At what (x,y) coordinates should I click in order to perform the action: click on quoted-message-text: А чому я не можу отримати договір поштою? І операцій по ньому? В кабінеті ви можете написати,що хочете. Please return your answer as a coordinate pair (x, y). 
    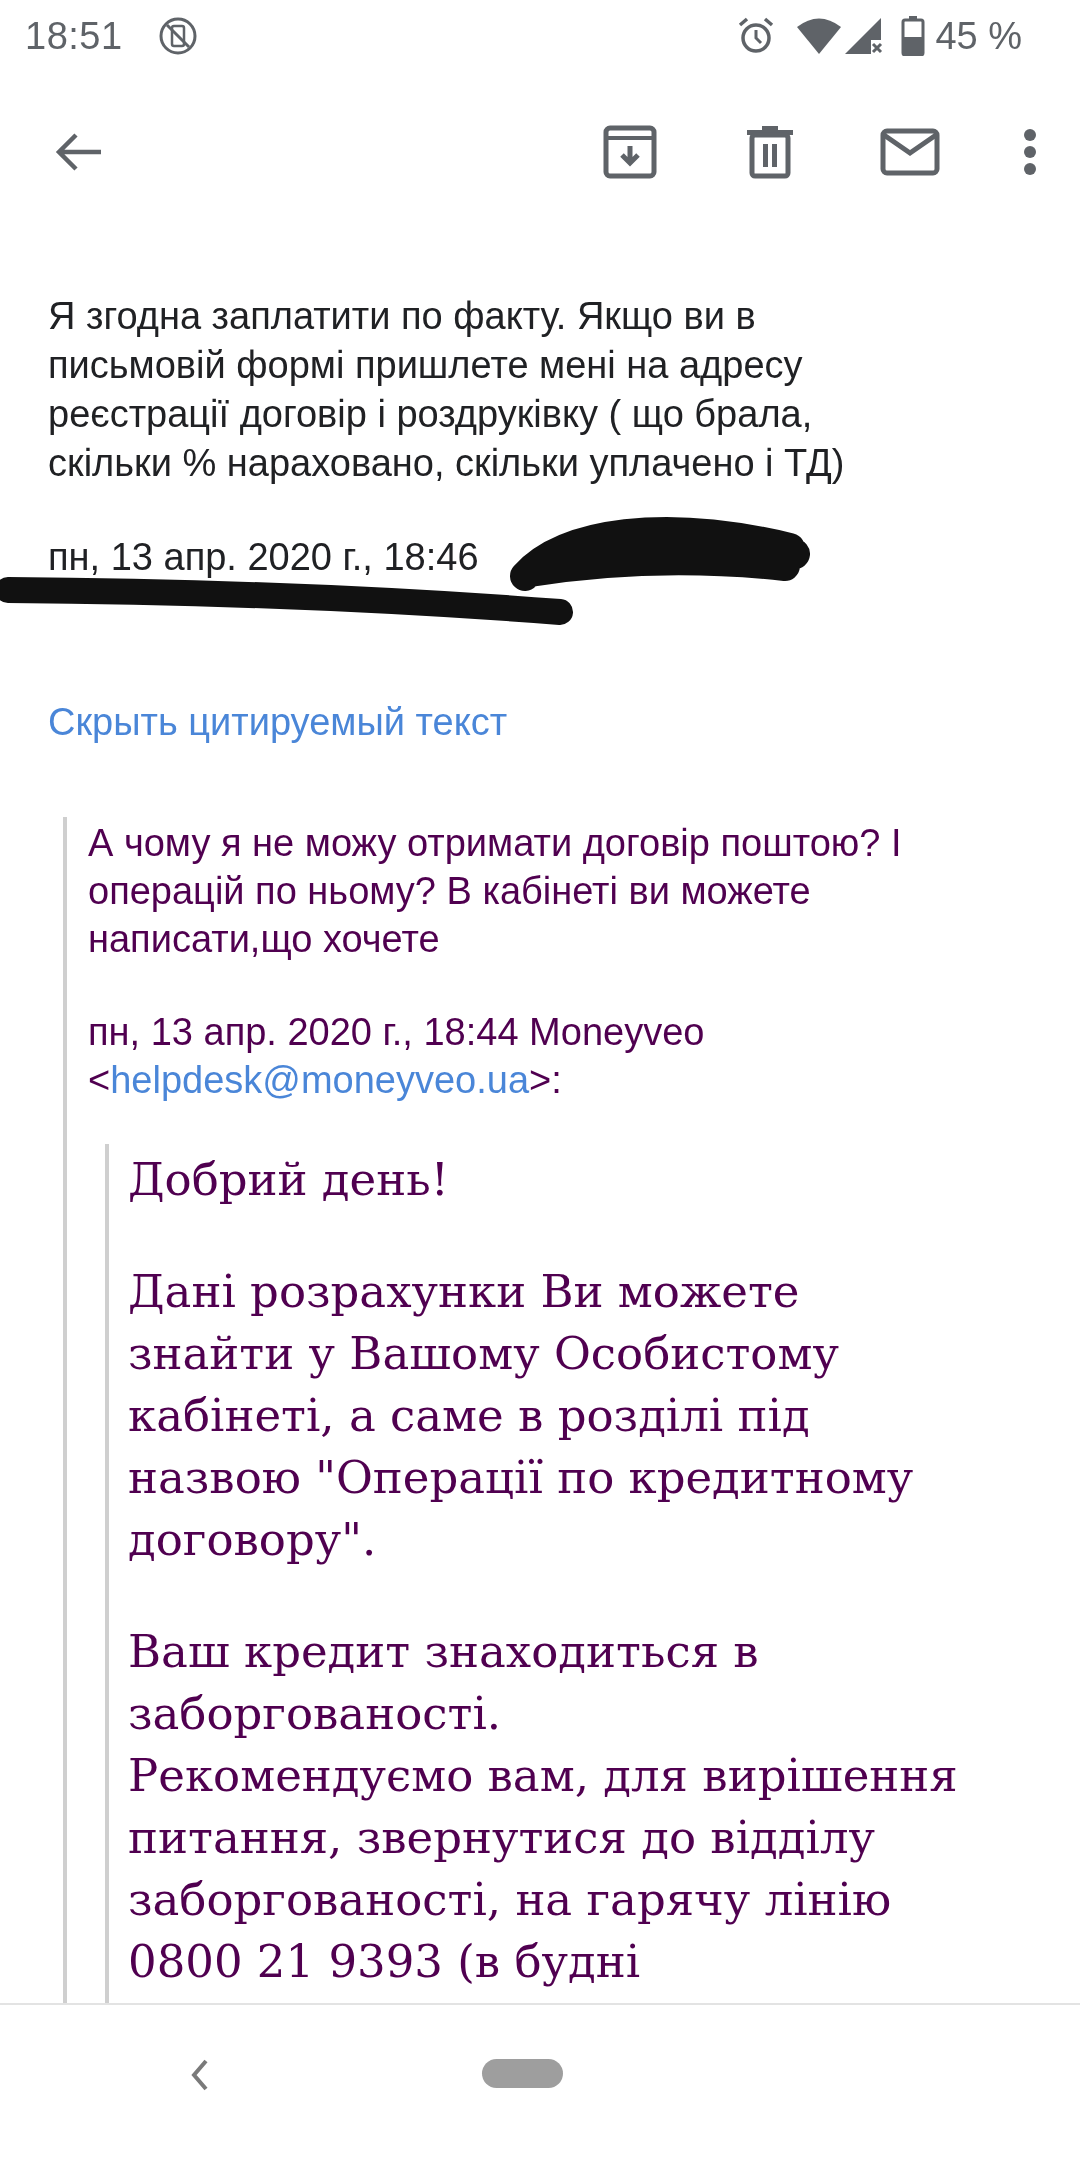
    Looking at the image, I should click on (495, 891).